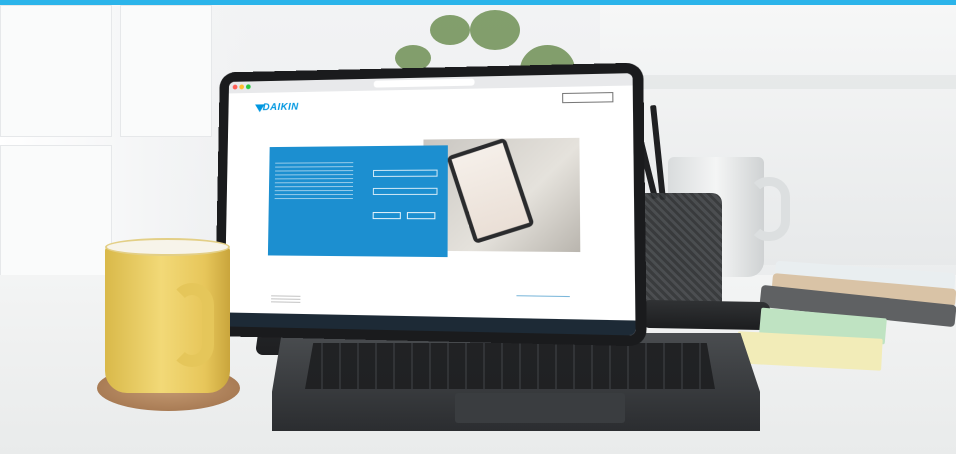 Image resolution: width=956 pixels, height=454 pixels. I want to click on close-icon, so click(235, 87).